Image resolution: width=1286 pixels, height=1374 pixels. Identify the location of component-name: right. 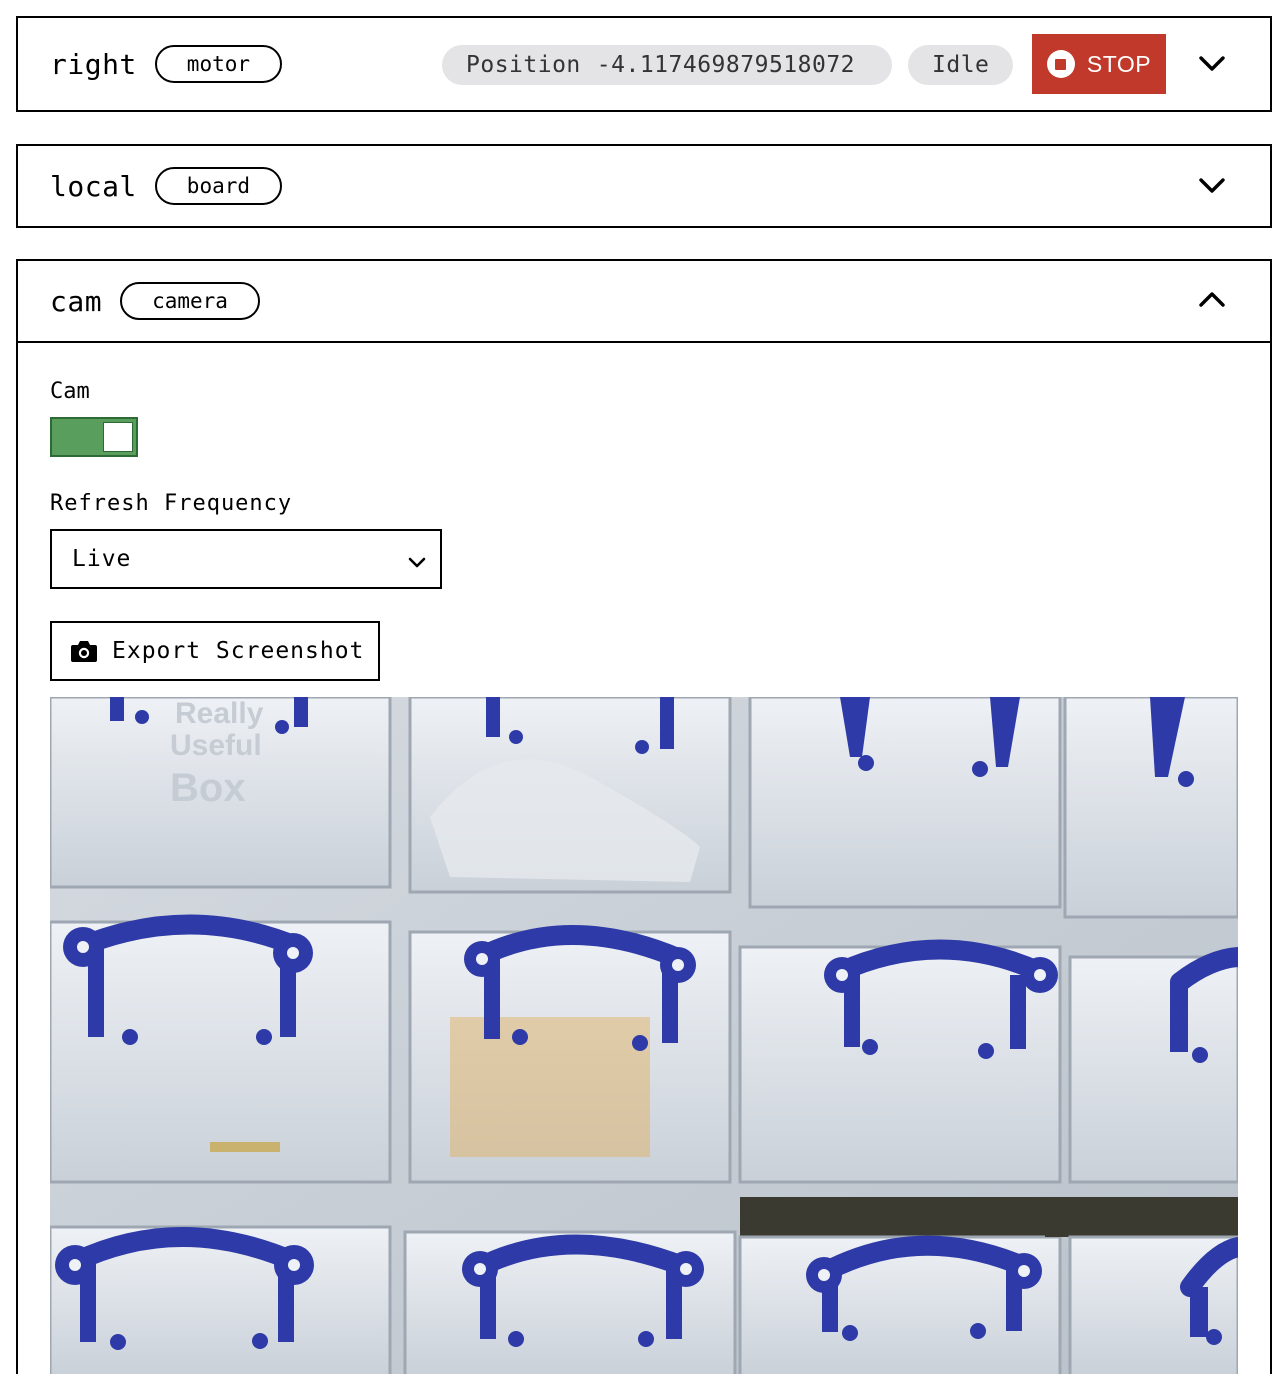
(93, 64).